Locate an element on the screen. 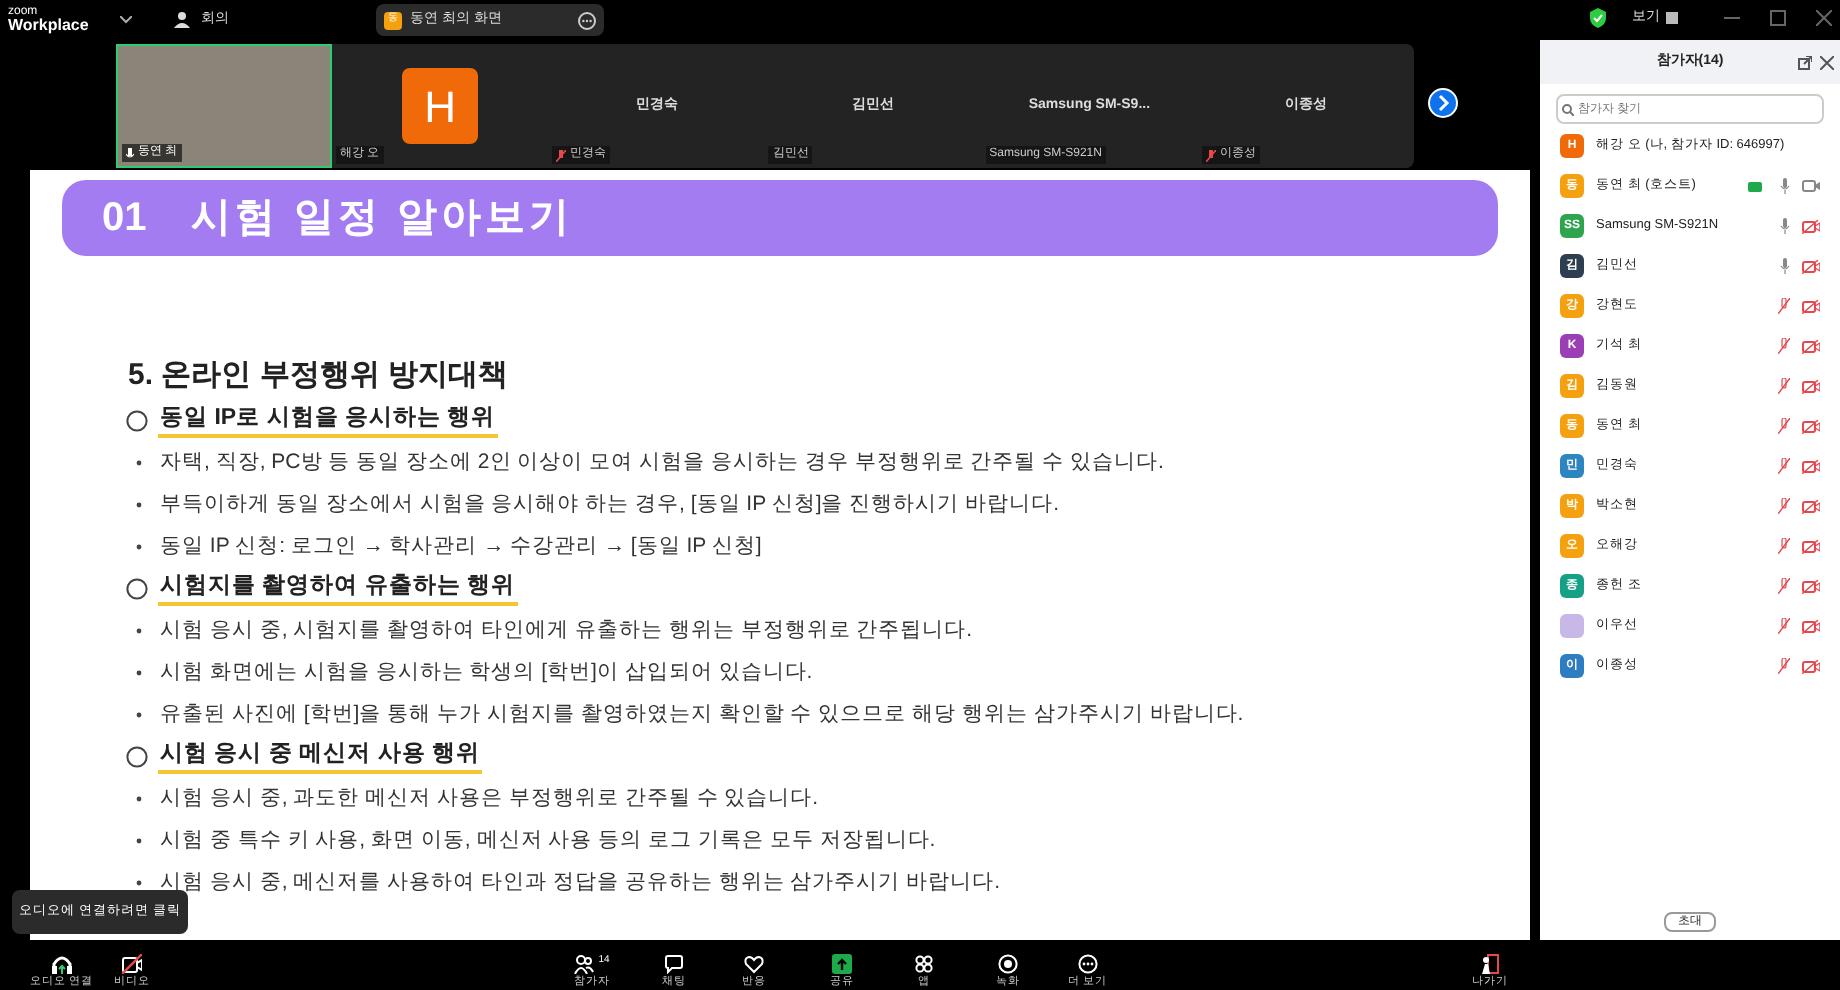 The image size is (1840, 990). heart-icon is located at coordinates (754, 964).